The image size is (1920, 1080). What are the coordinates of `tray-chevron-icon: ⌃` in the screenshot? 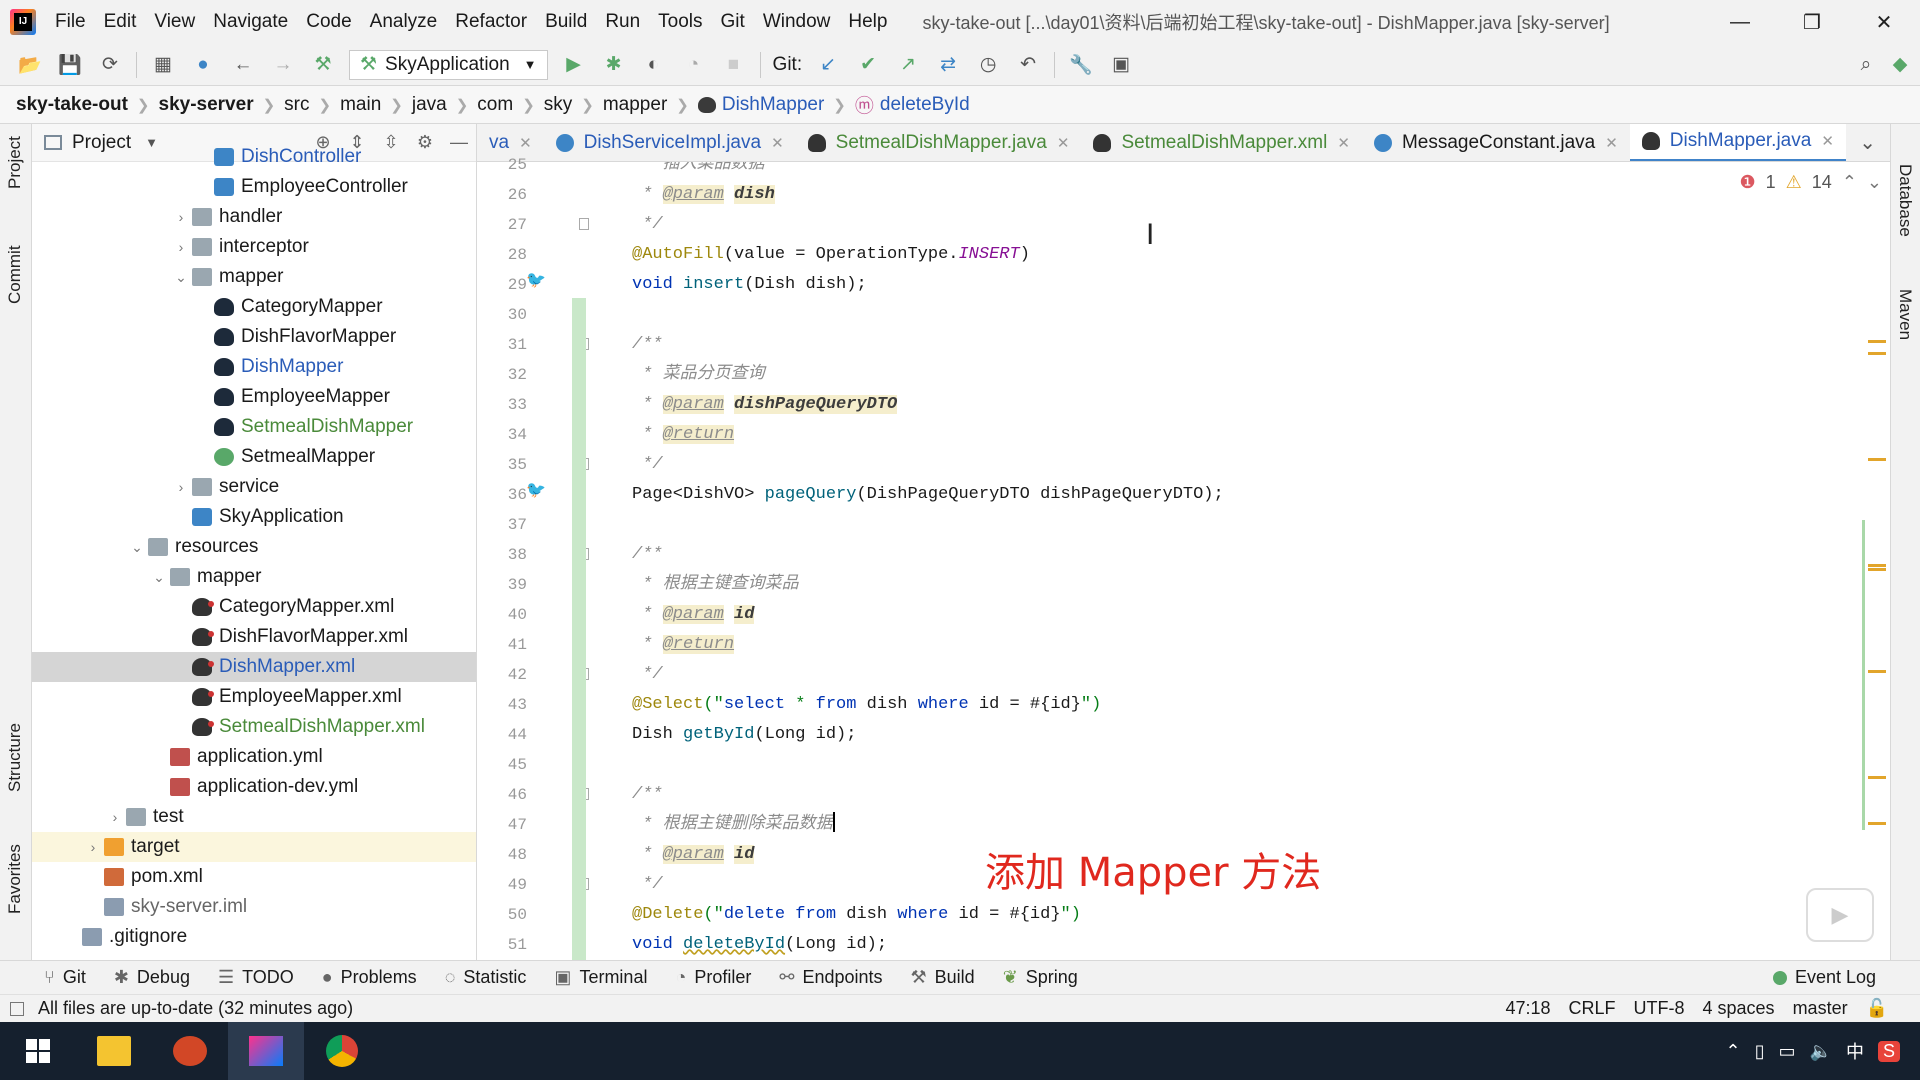 It's located at (1733, 1051).